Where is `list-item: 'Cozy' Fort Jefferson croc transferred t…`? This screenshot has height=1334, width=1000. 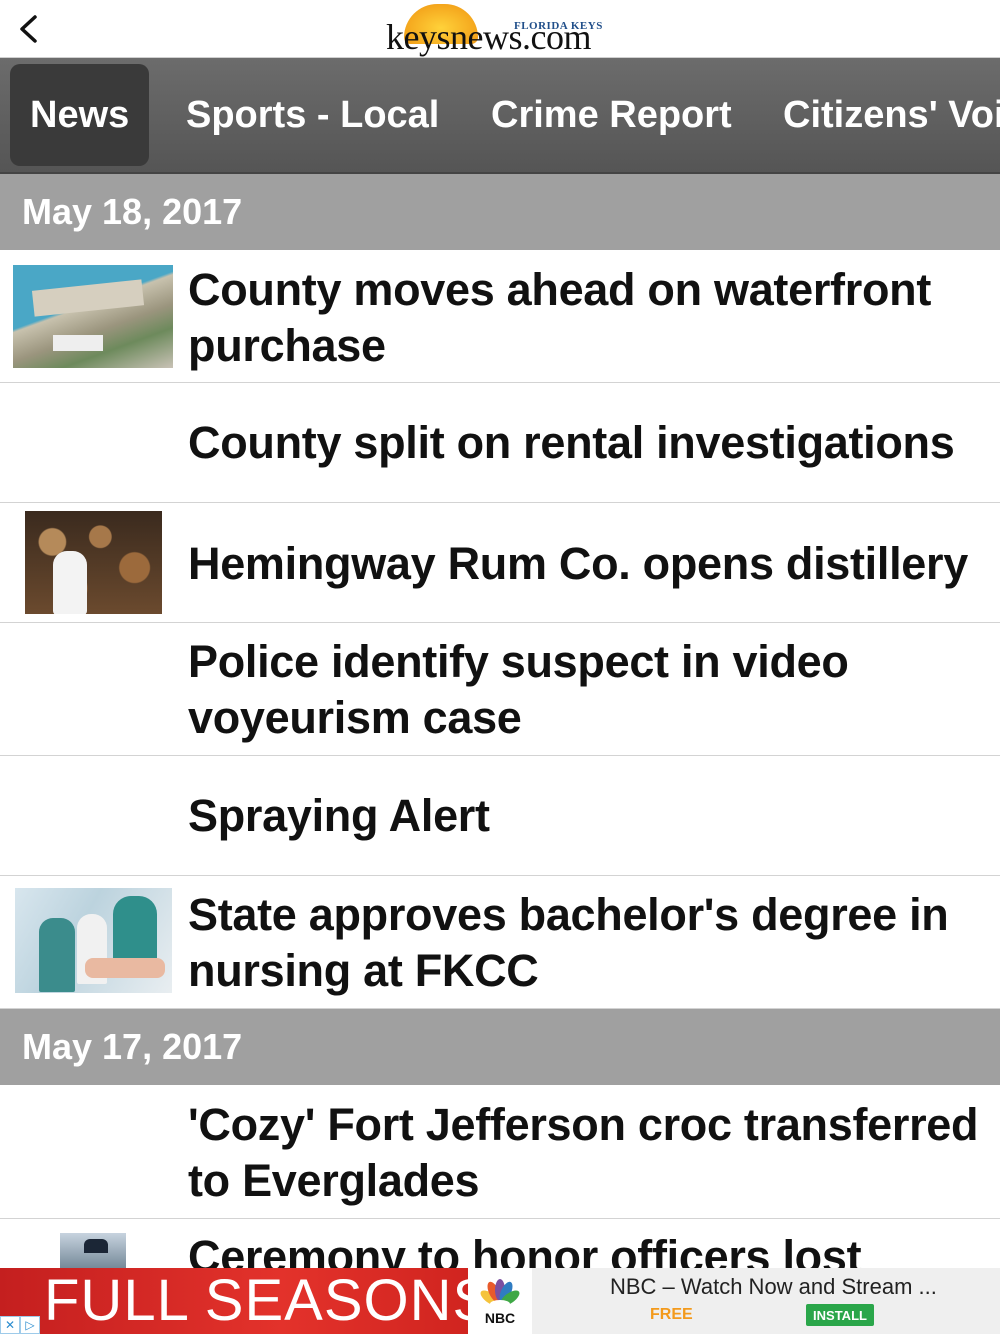 list-item: 'Cozy' Fort Jefferson croc transferred t… is located at coordinates (500, 1152).